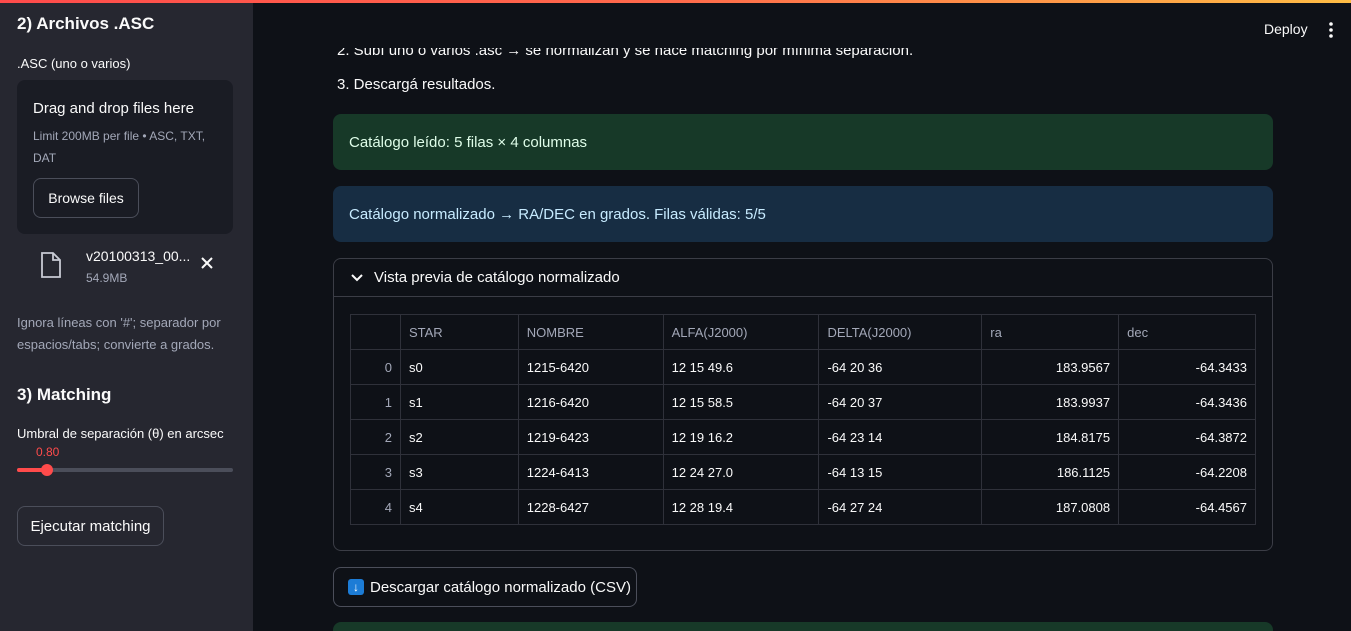 The width and height of the screenshot is (1351, 631). What do you see at coordinates (1050, 402) in the screenshot?
I see `table-cell: 183.9937` at bounding box center [1050, 402].